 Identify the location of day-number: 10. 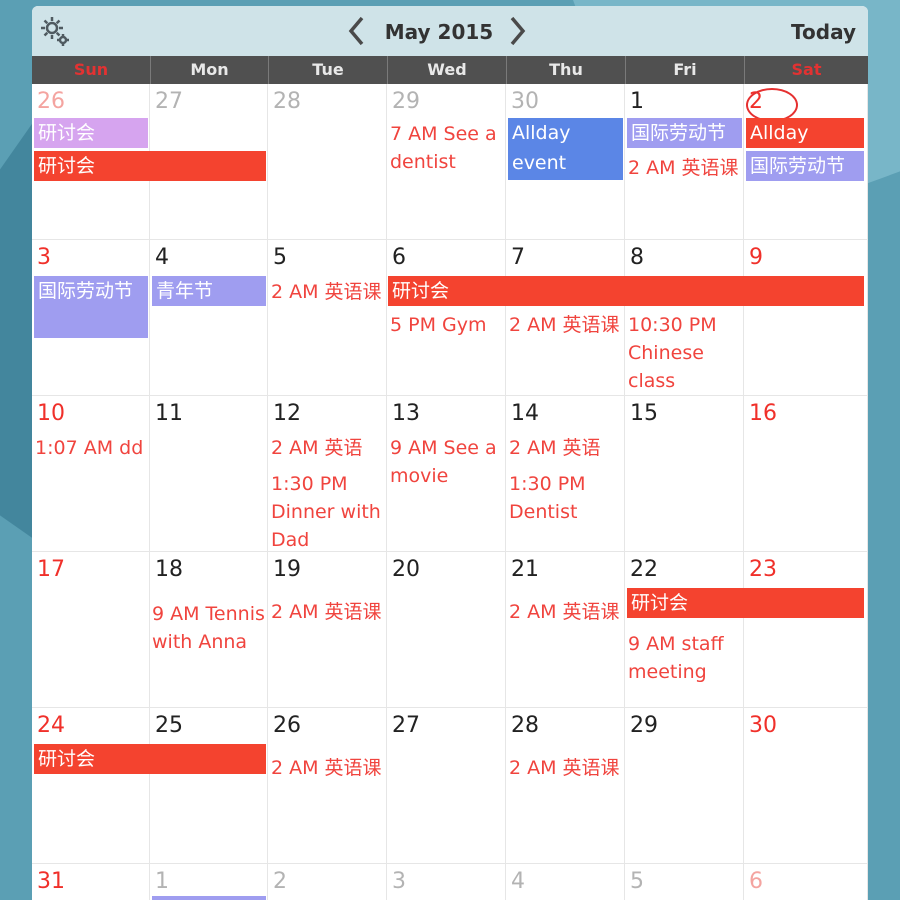
(51, 413).